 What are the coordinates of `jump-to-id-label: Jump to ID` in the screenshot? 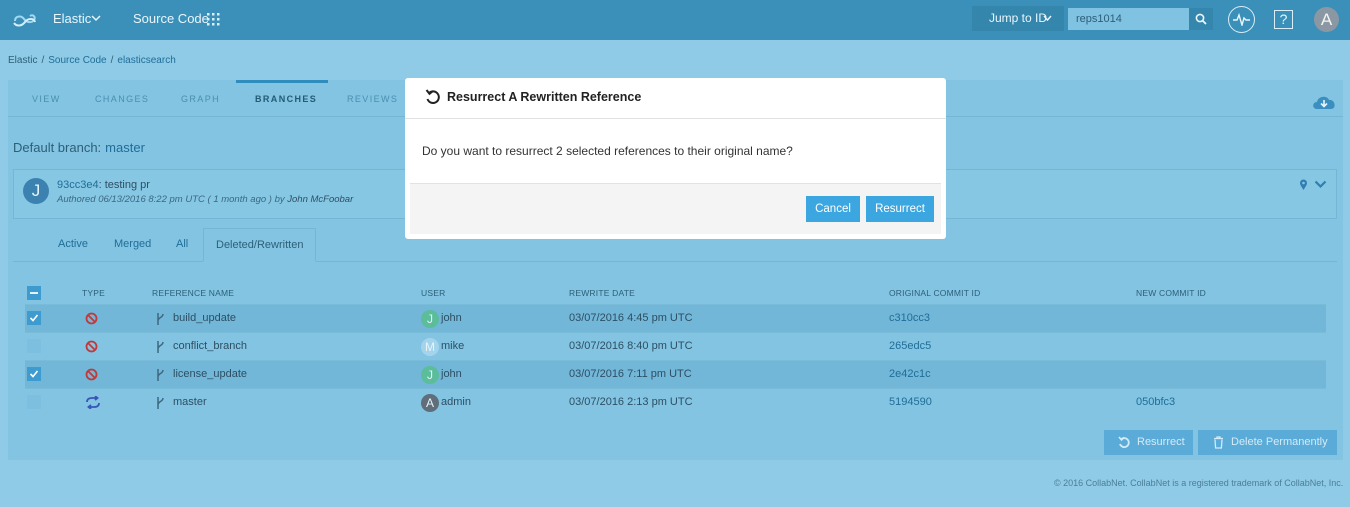 It's located at (1018, 18).